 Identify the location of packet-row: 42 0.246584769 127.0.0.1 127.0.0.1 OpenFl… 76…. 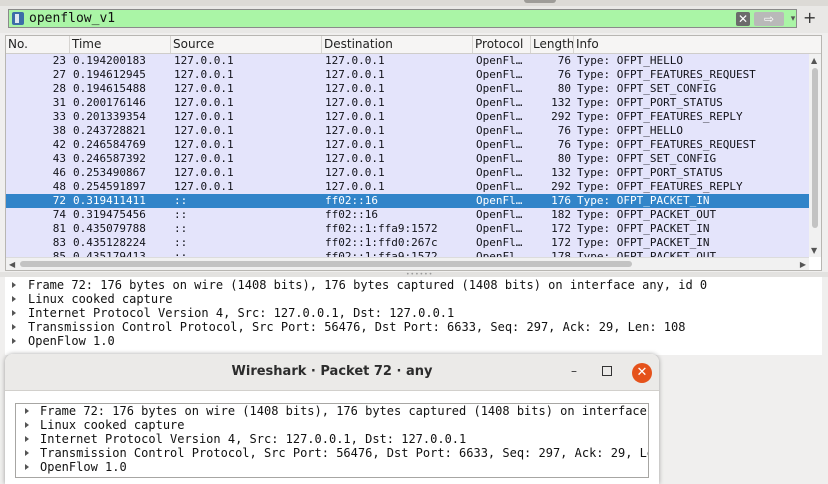
(407, 145).